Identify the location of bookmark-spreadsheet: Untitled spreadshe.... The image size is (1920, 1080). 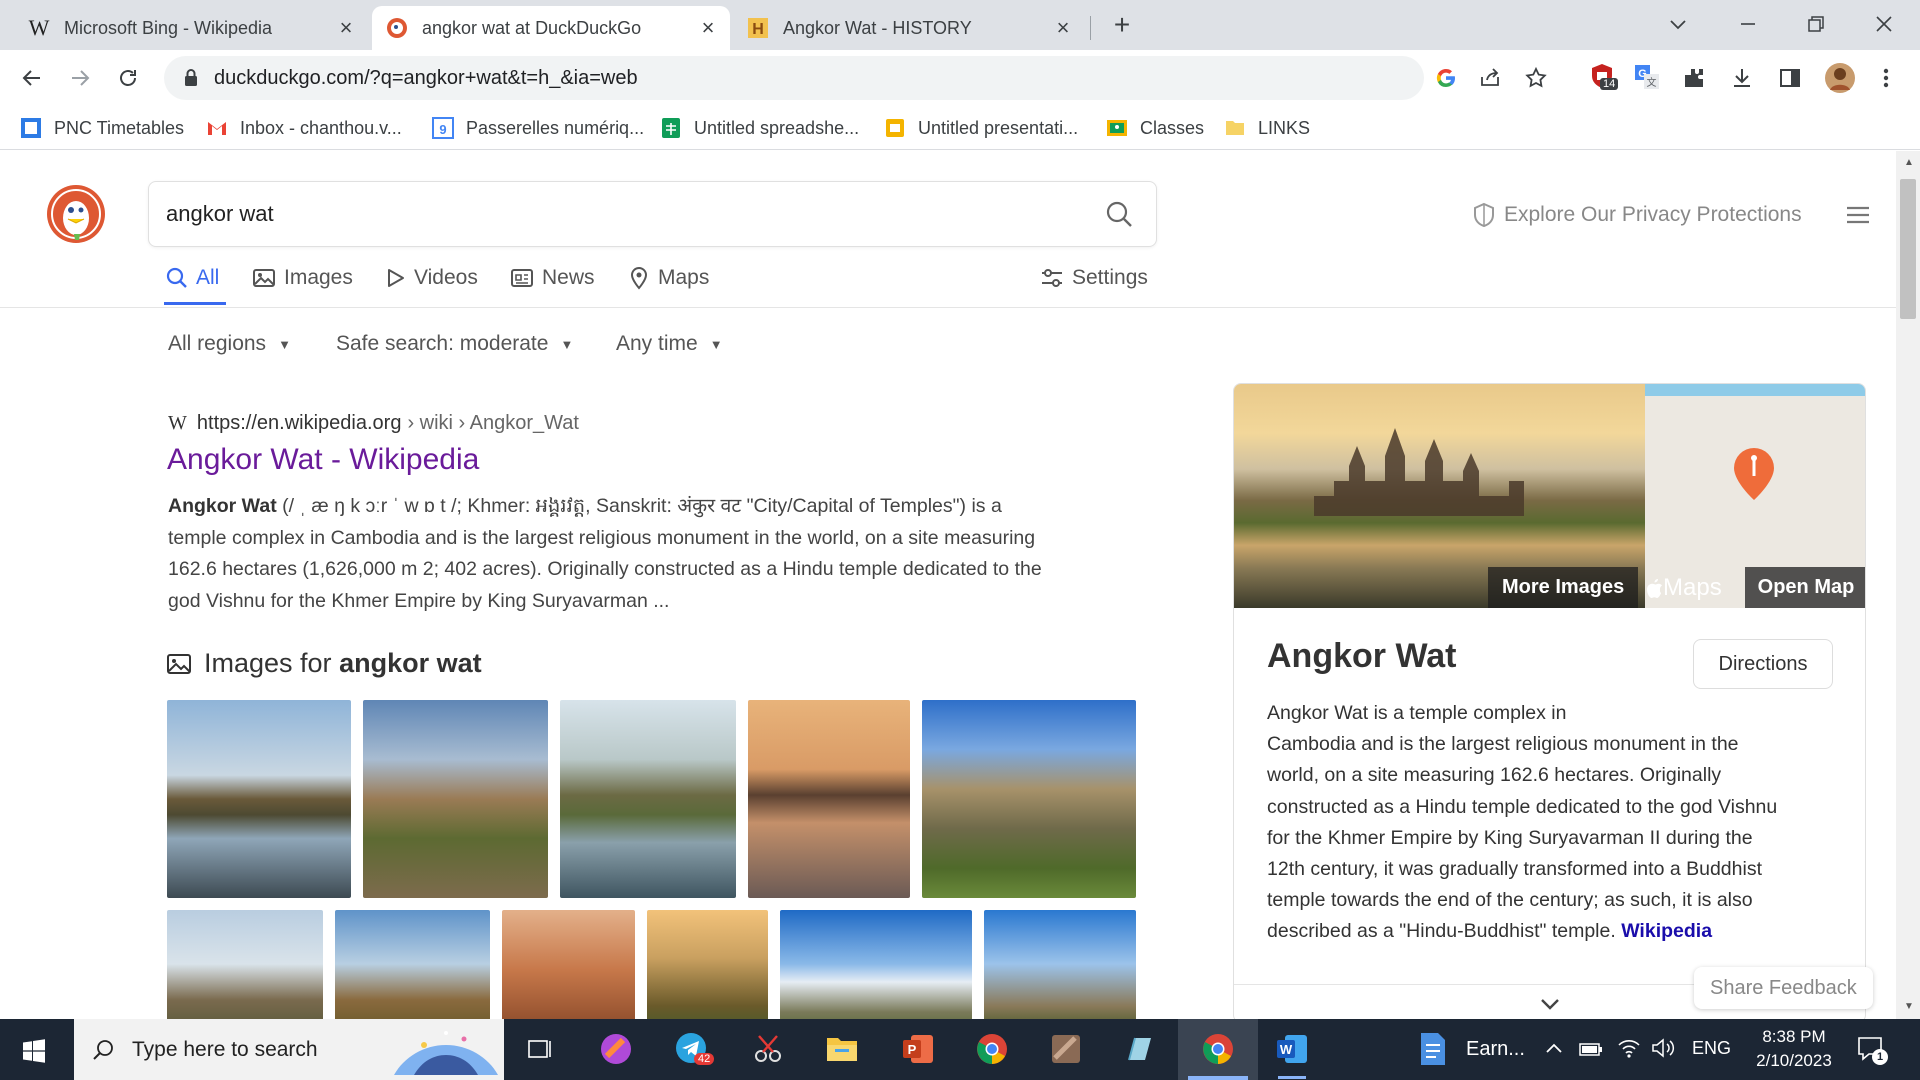
(759, 128).